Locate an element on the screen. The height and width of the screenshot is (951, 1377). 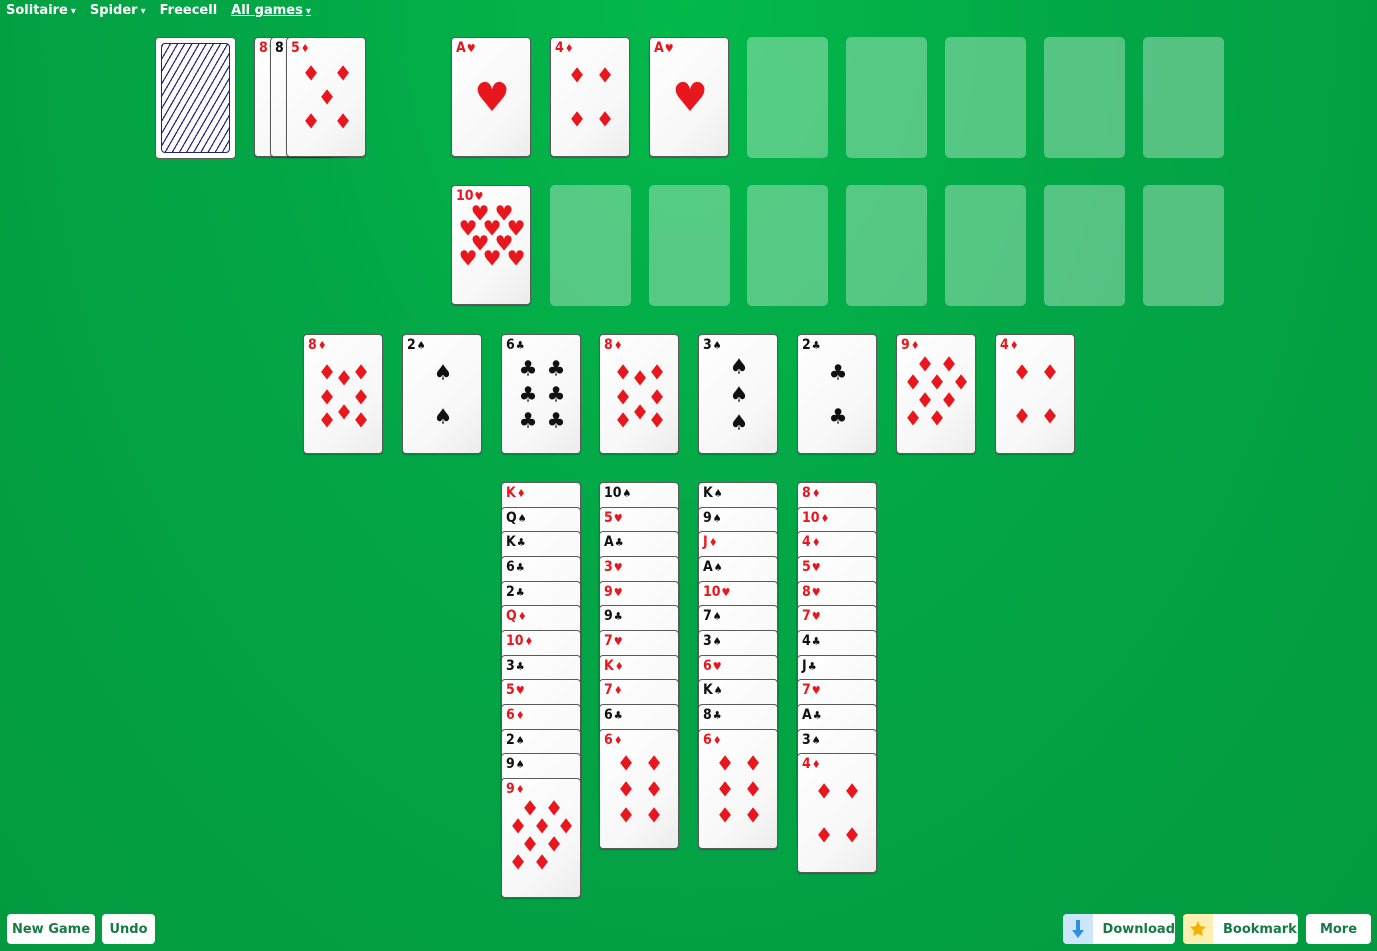
tableau-card: 9♦ ♦ ♦ ♦ ♦ ♦ ♦ ♦ ♦ ♦ is located at coordinates (541, 837).